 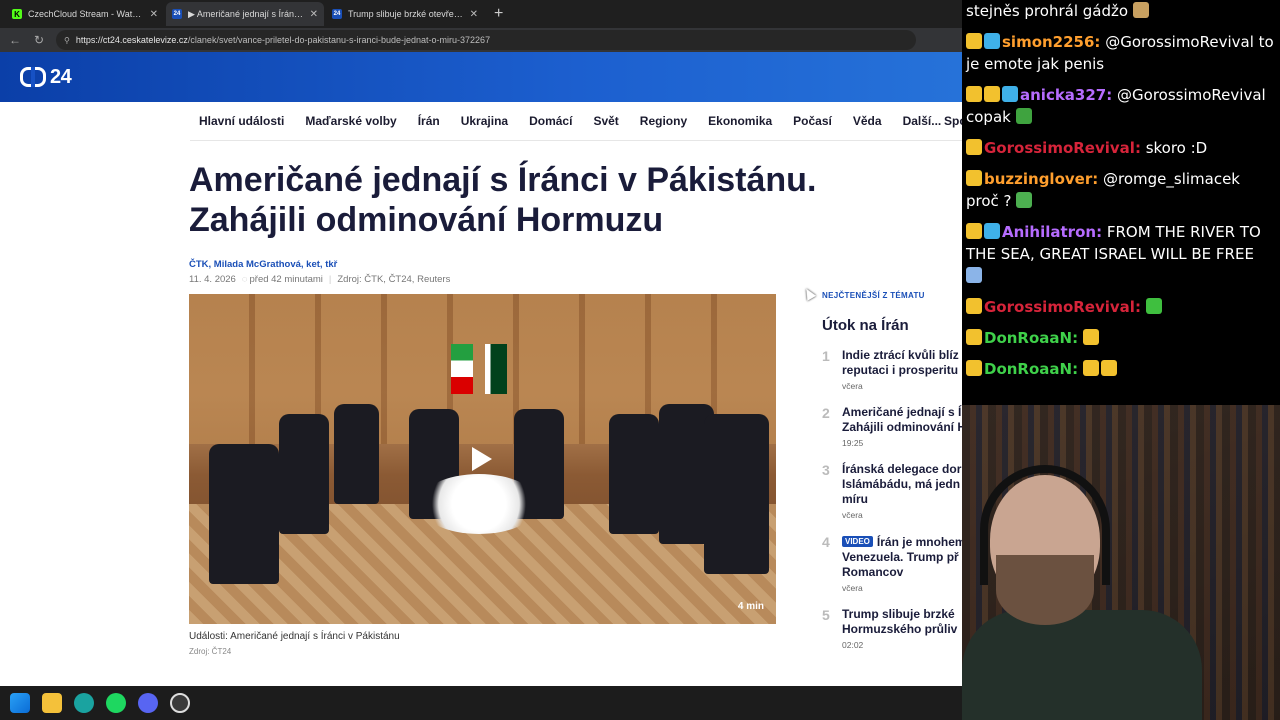 I want to click on article-date: 11. 4. 2026, so click(x=212, y=279).